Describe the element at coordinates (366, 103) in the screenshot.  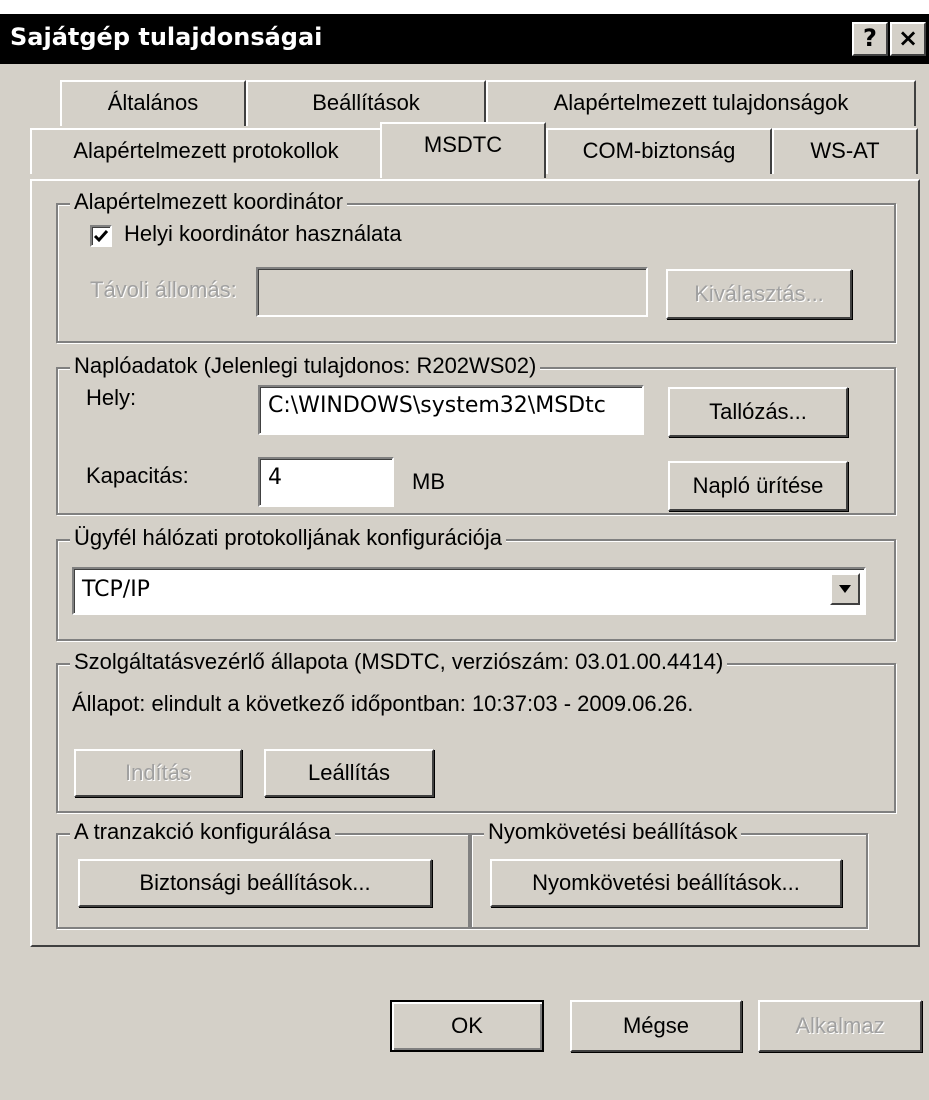
I see `tab-settings: Beállítások` at that location.